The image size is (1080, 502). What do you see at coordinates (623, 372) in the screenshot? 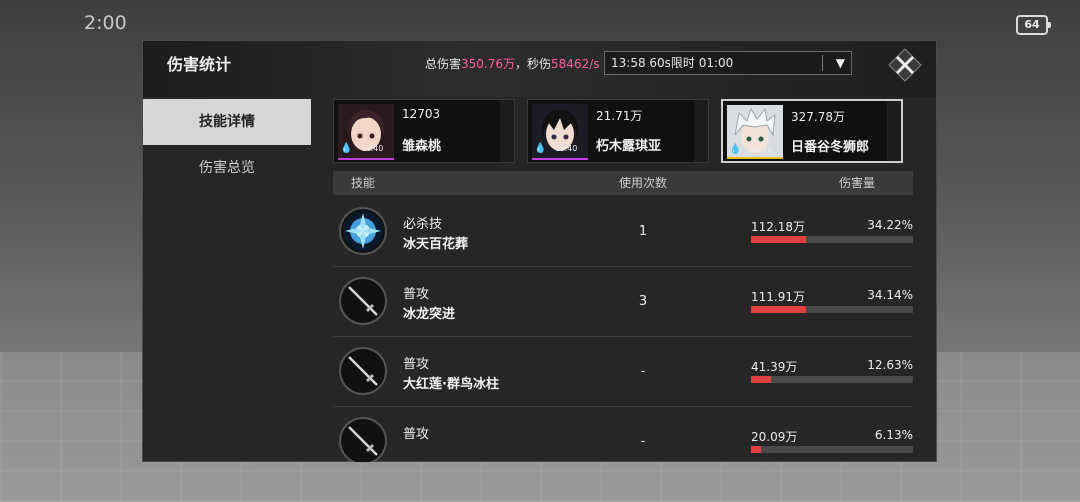
I see `table-row: 普攻 大红莲·群鸟冰柱 - 41.39万 12.63%` at bounding box center [623, 372].